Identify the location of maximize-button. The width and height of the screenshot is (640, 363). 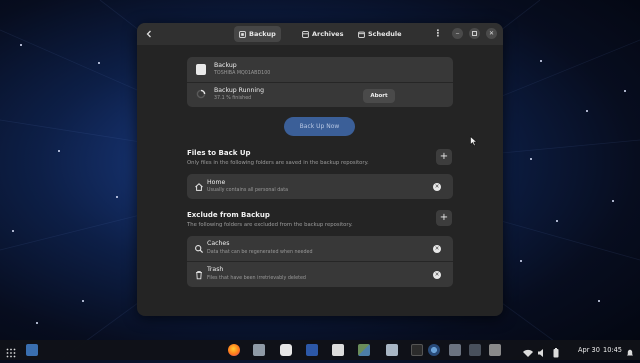
(474, 33).